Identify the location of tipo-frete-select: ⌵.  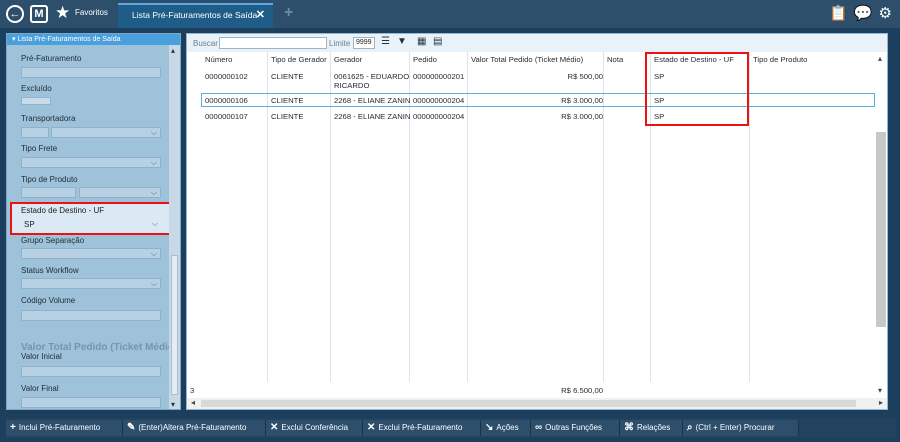
(91, 162).